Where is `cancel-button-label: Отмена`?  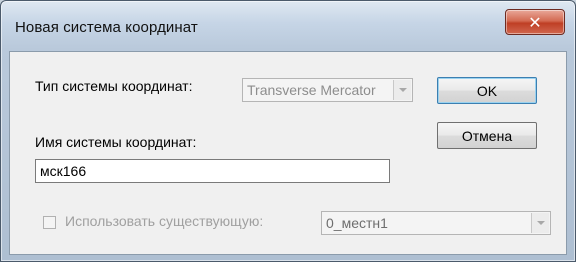 cancel-button-label: Отмена is located at coordinates (487, 135).